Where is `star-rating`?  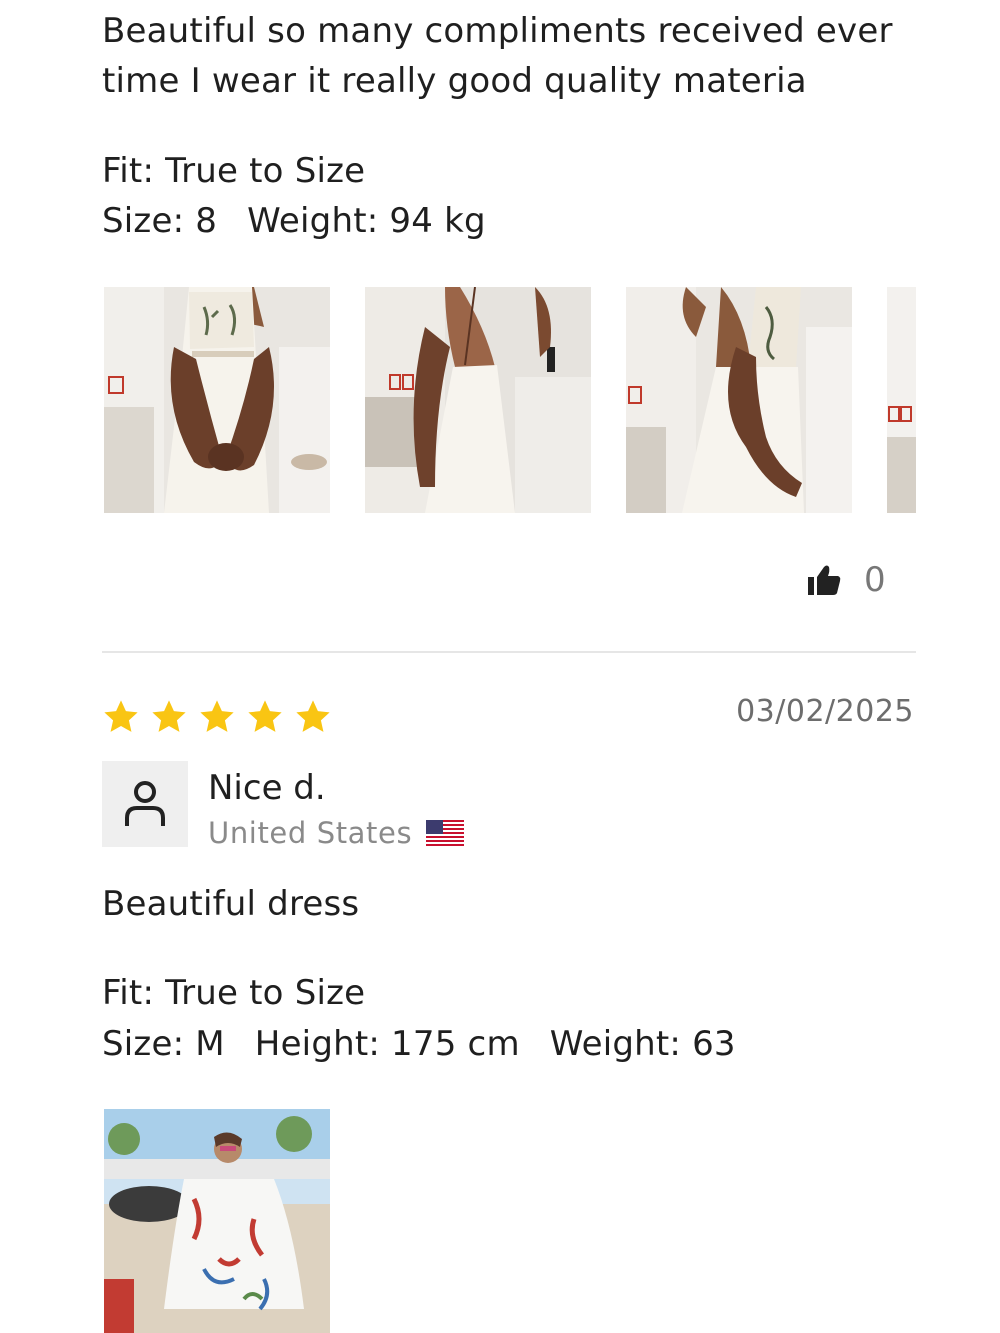 star-rating is located at coordinates (222, 717).